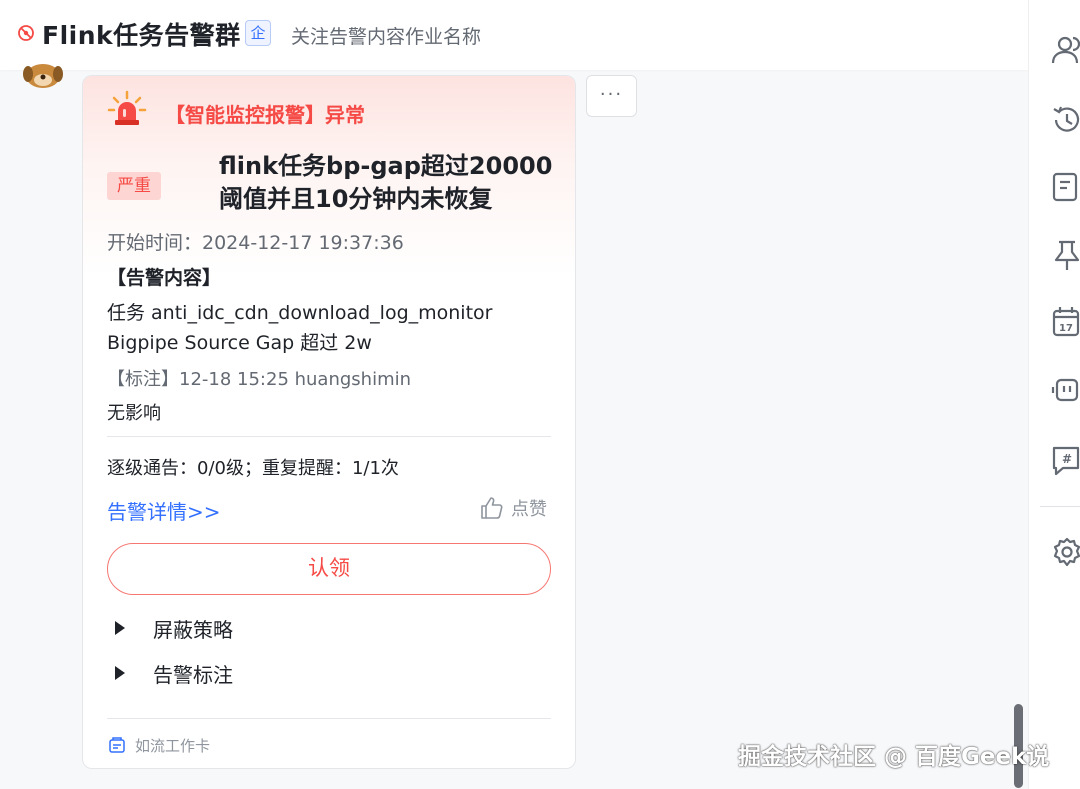 The width and height of the screenshot is (1080, 789). I want to click on settings-icon, so click(1065, 552).